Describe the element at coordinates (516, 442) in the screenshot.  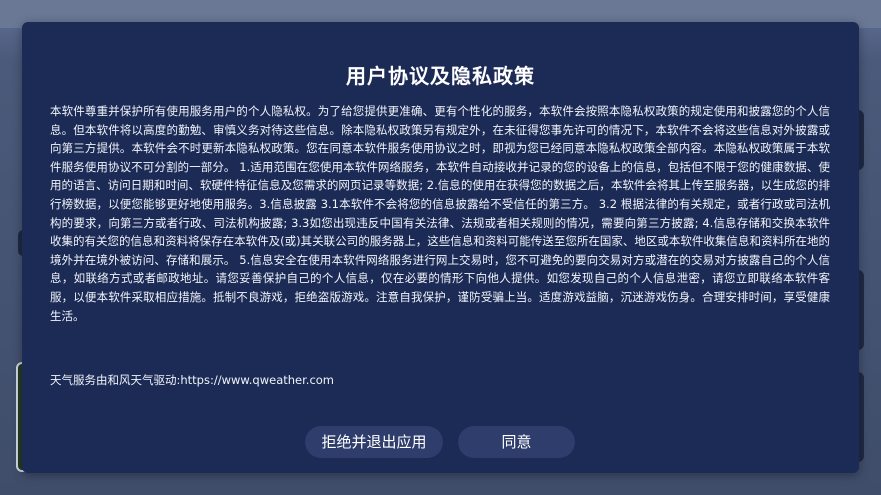
I see `agree-button: 同意` at that location.